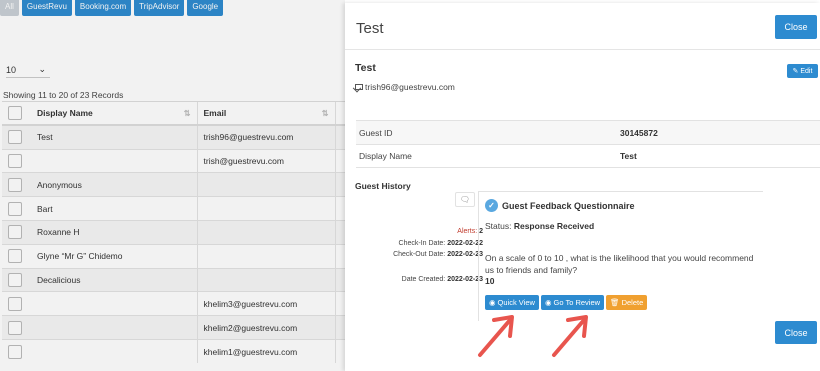  What do you see at coordinates (516, 302) in the screenshot?
I see `quick-view-label: Quick View` at bounding box center [516, 302].